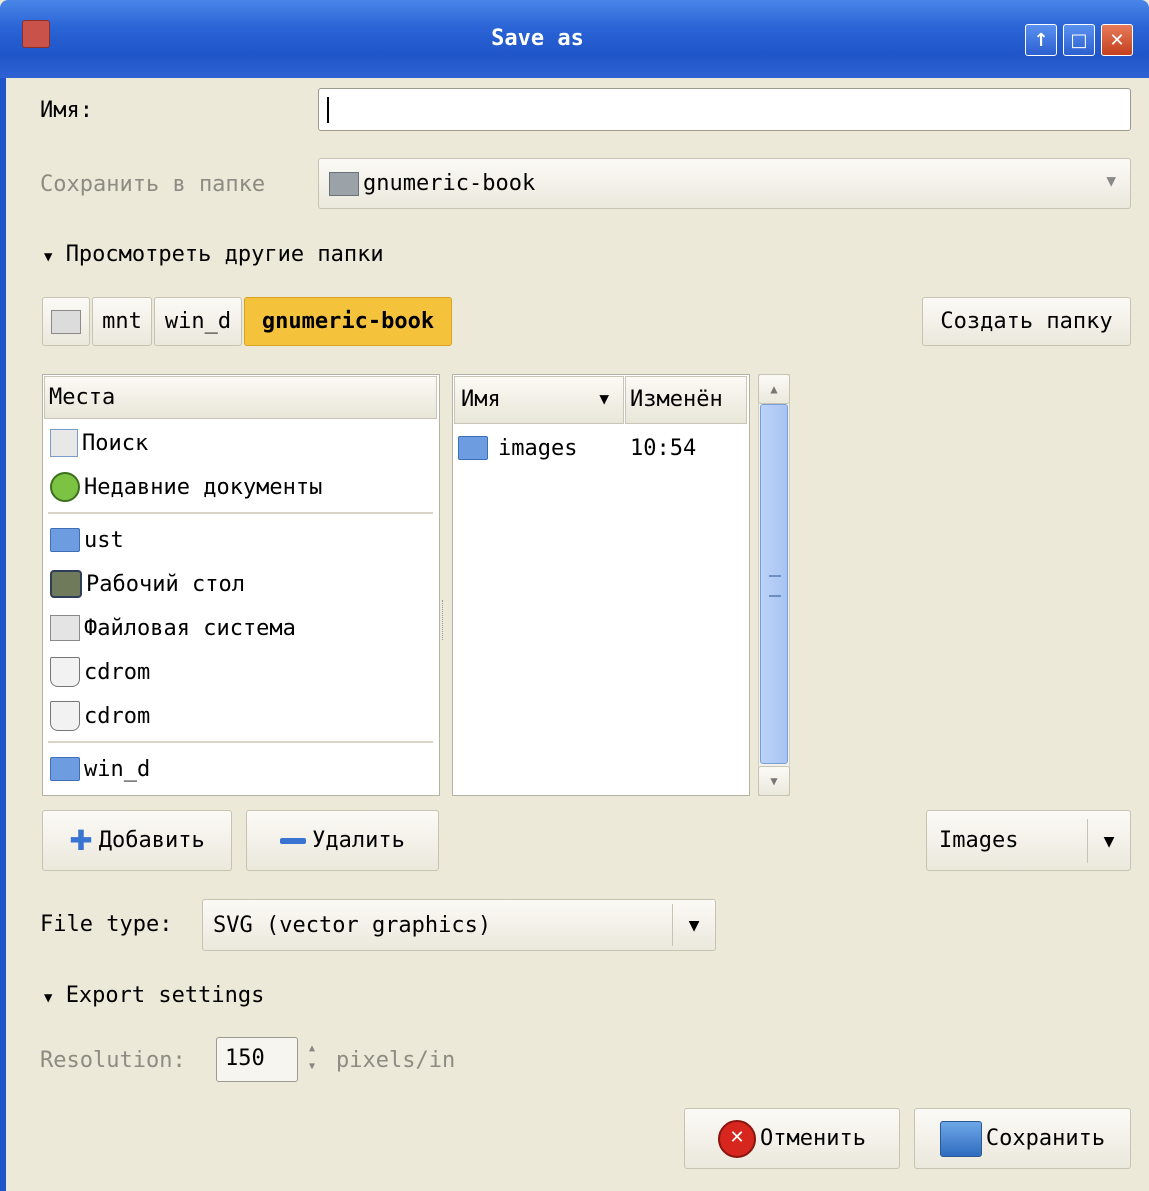  What do you see at coordinates (774, 389) in the screenshot?
I see `scroll-up-icon: ▲` at bounding box center [774, 389].